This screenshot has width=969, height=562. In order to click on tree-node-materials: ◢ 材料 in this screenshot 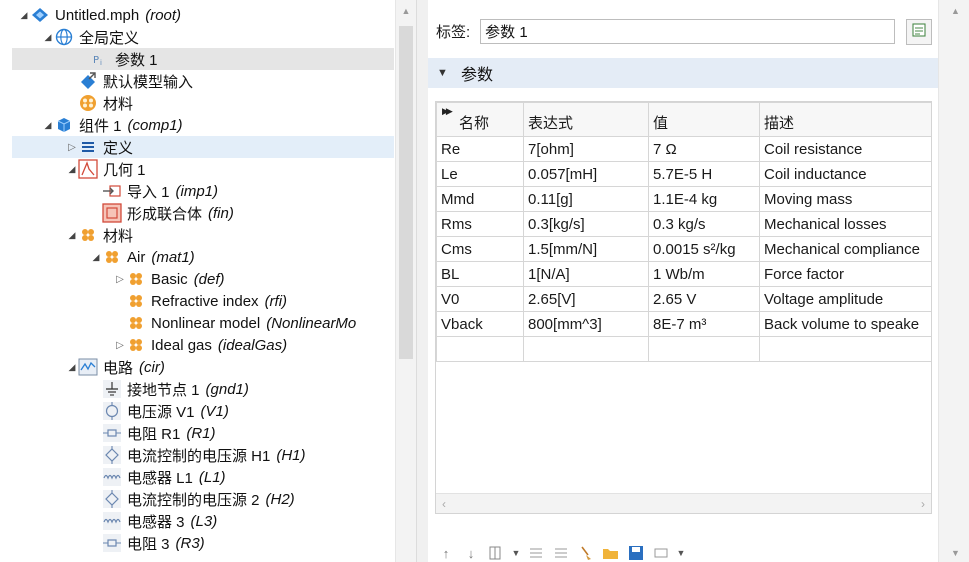, I will do `click(198, 235)`.